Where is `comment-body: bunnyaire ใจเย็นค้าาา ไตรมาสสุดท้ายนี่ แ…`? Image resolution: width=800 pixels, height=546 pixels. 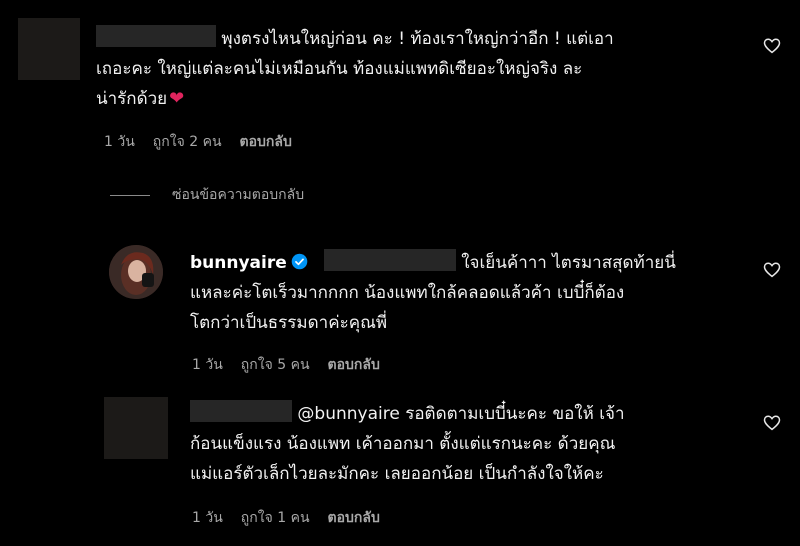
comment-body: bunnyaire ใจเย็นค้าาา ไตรมาสสุดท้ายนี่ แ… is located at coordinates (470, 293).